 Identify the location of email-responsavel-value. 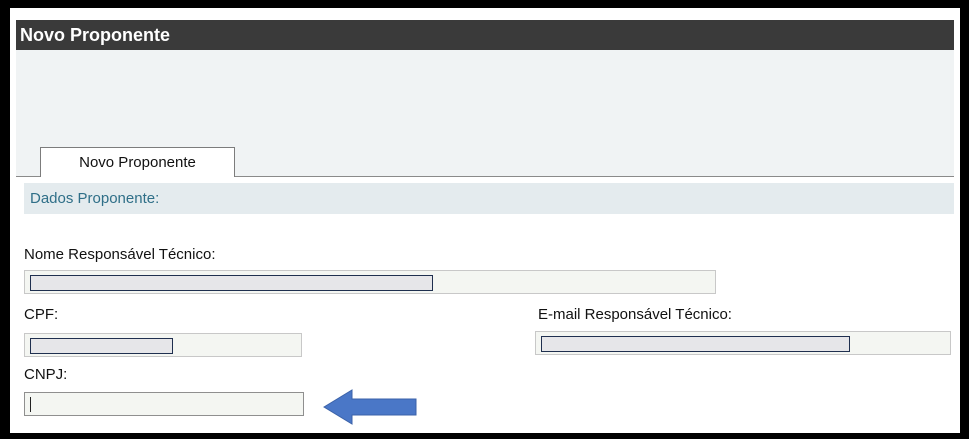
(695, 344).